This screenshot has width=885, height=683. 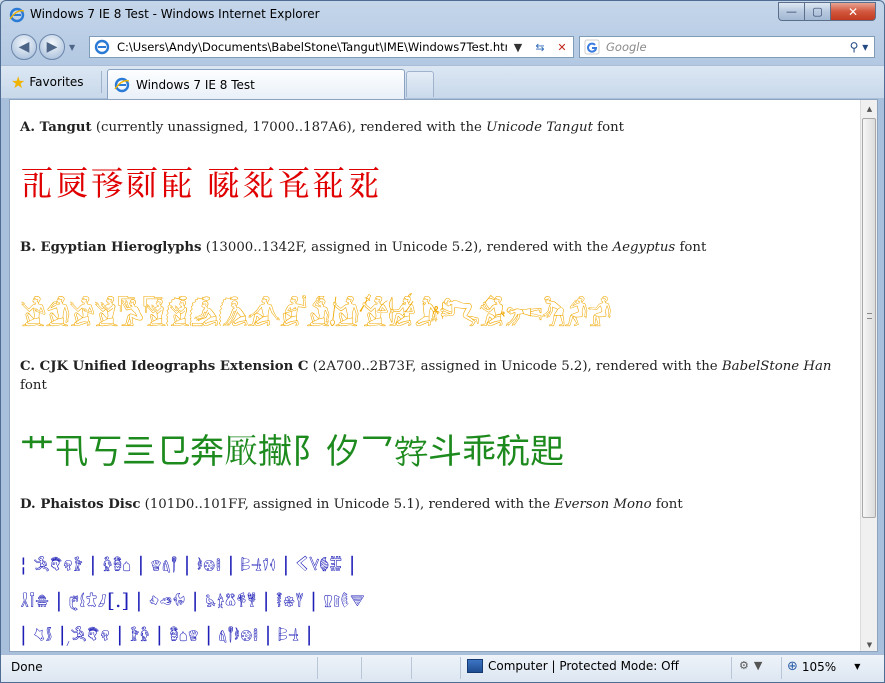 I want to click on zoom-level: 105%, so click(x=819, y=666).